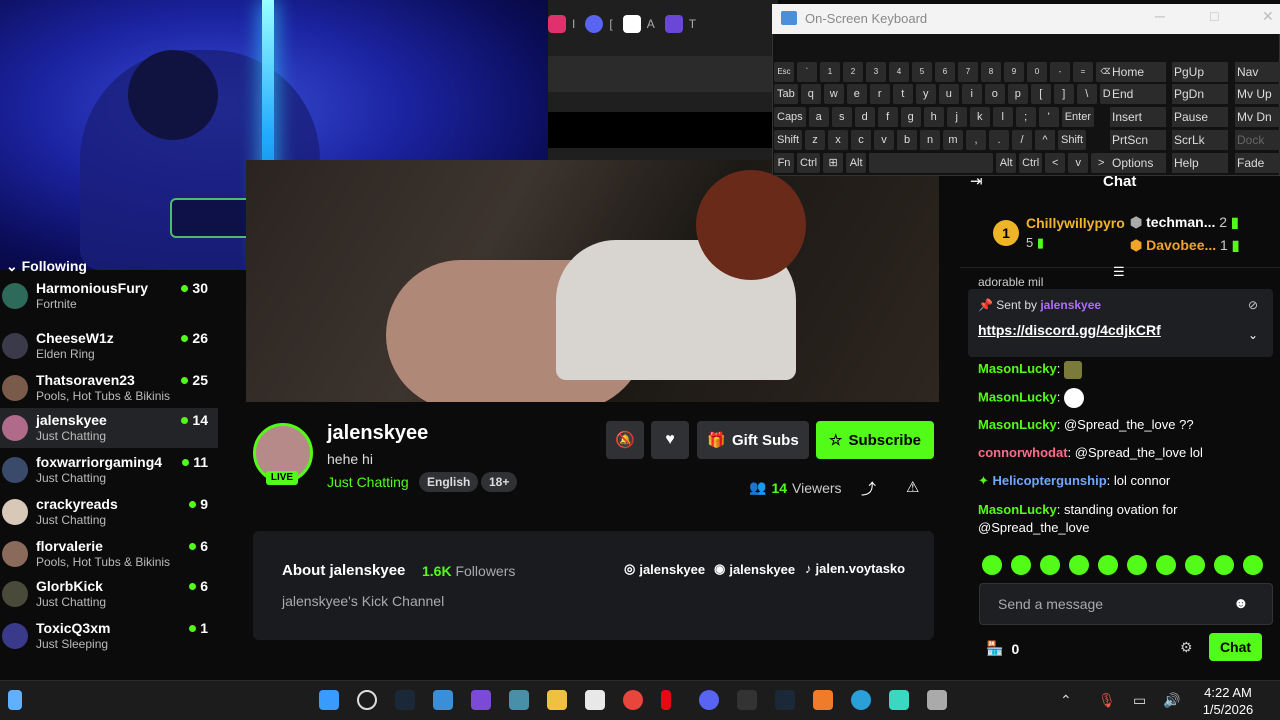 The height and width of the screenshot is (720, 1280). I want to click on osk-key: Tab, so click(786, 94).